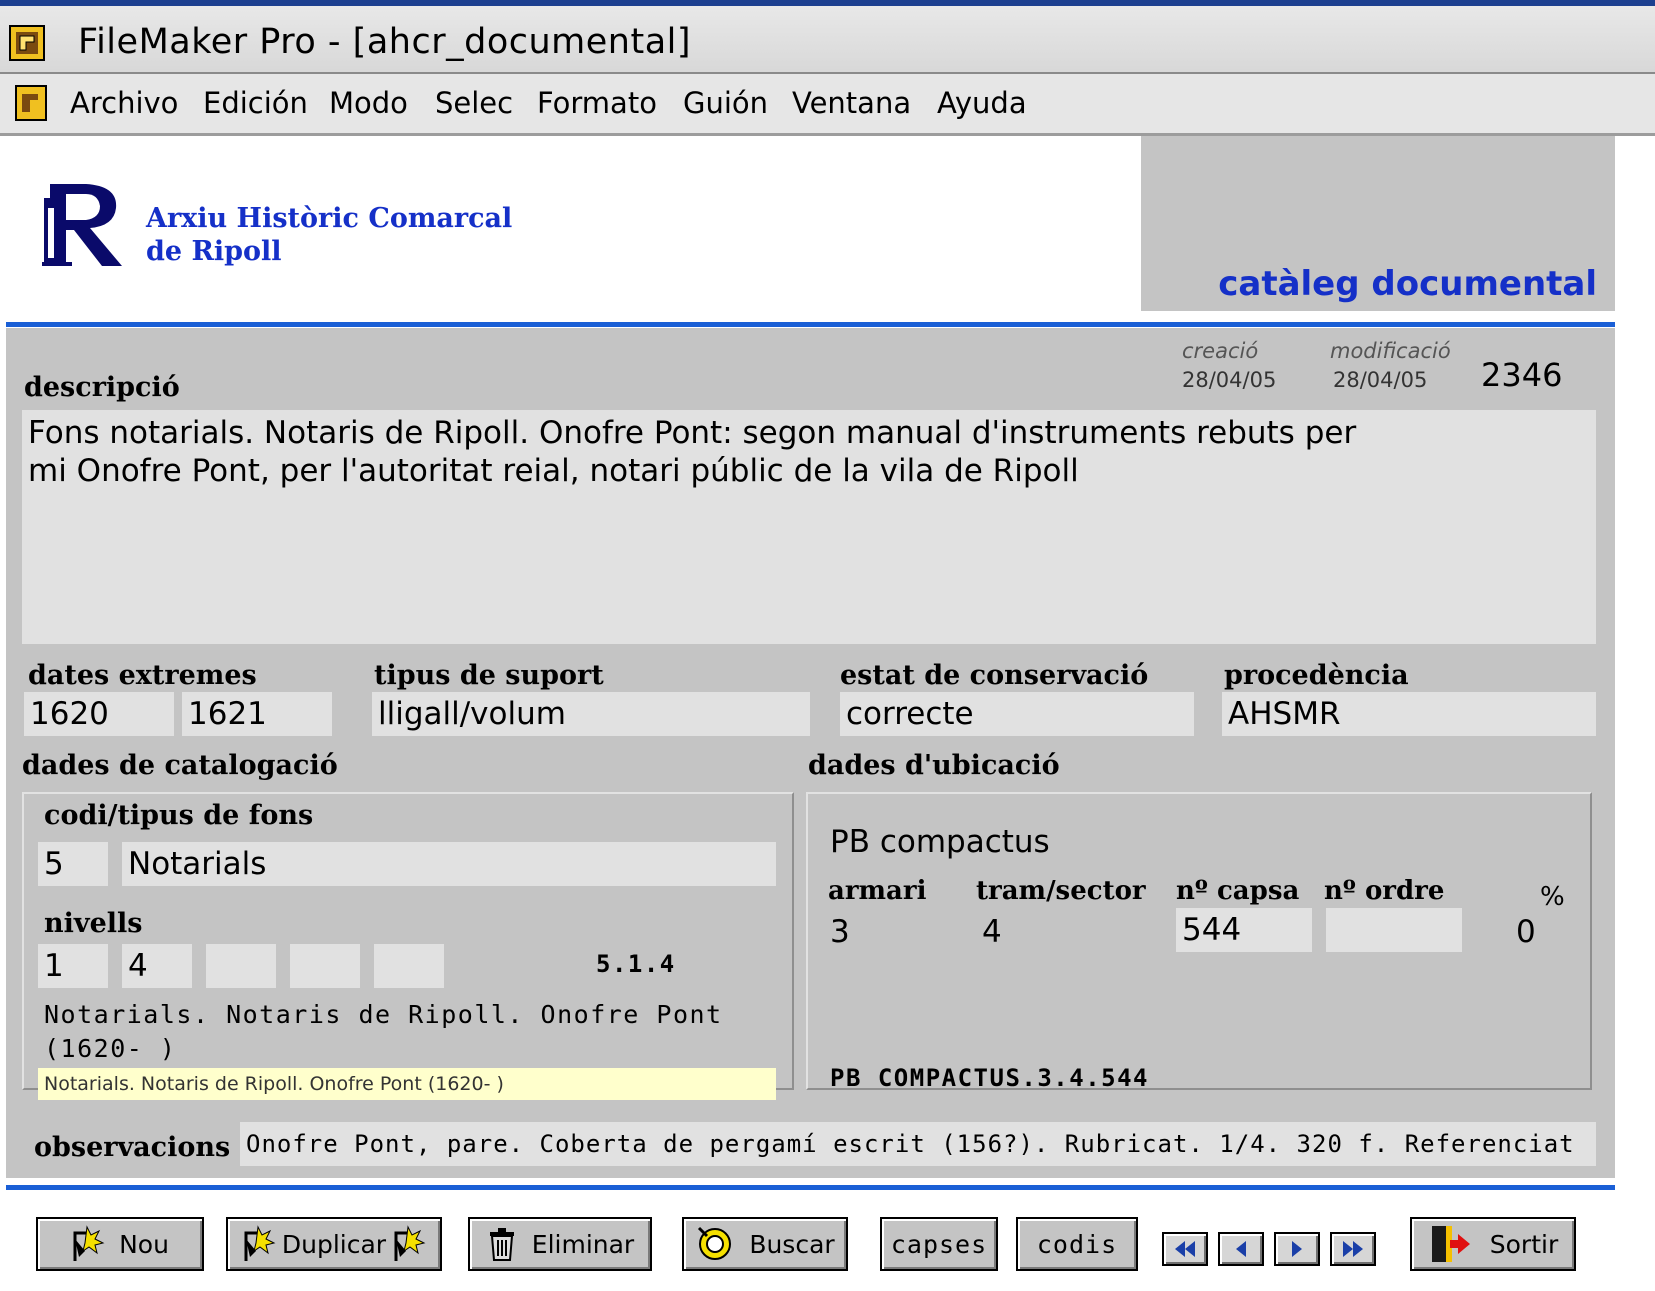 The image size is (1655, 1291). I want to click on created-label: creació, so click(1220, 351).